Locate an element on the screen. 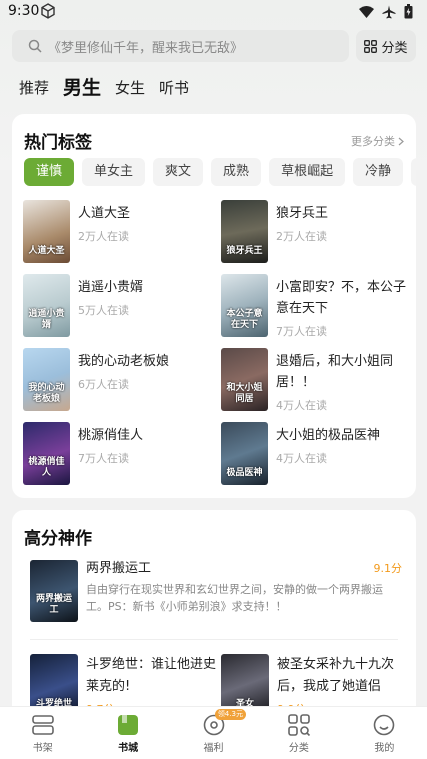 The height and width of the screenshot is (759, 427). search-placeholder: 《梦里修仙千年，醒来我已无敌》 is located at coordinates (146, 48).